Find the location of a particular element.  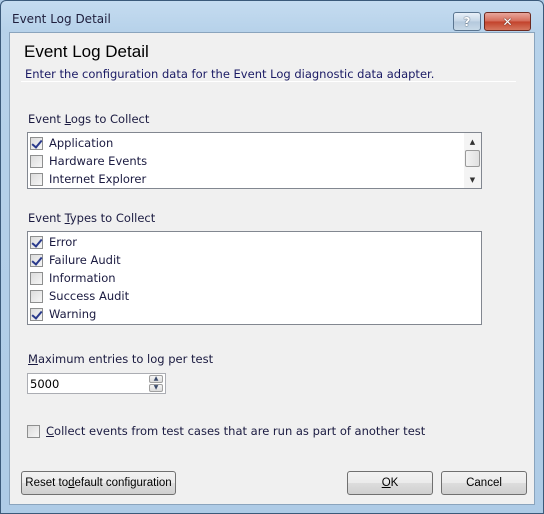

list-item: Internet Explorer is located at coordinates (88, 179).